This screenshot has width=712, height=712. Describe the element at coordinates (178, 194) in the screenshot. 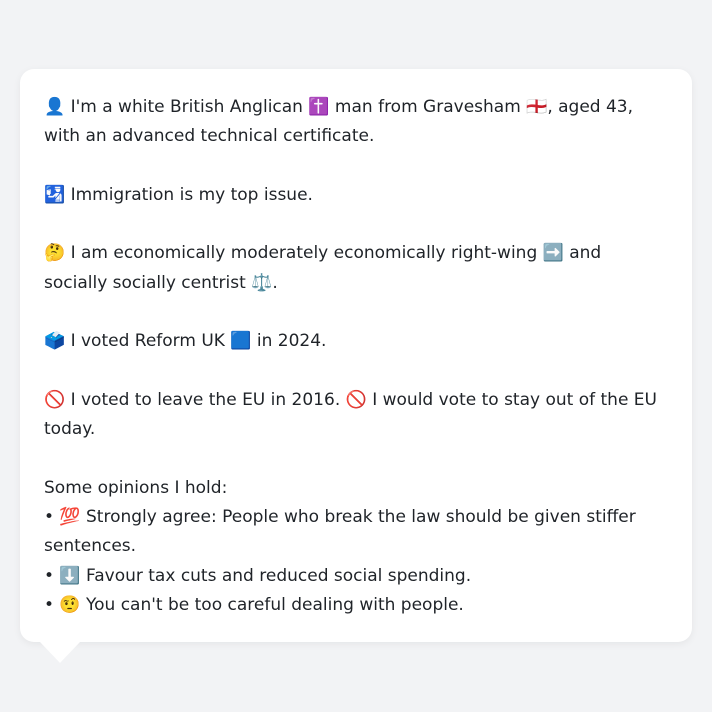

I see `top-issue-text: 🛂 Immigration is my top issue.` at that location.